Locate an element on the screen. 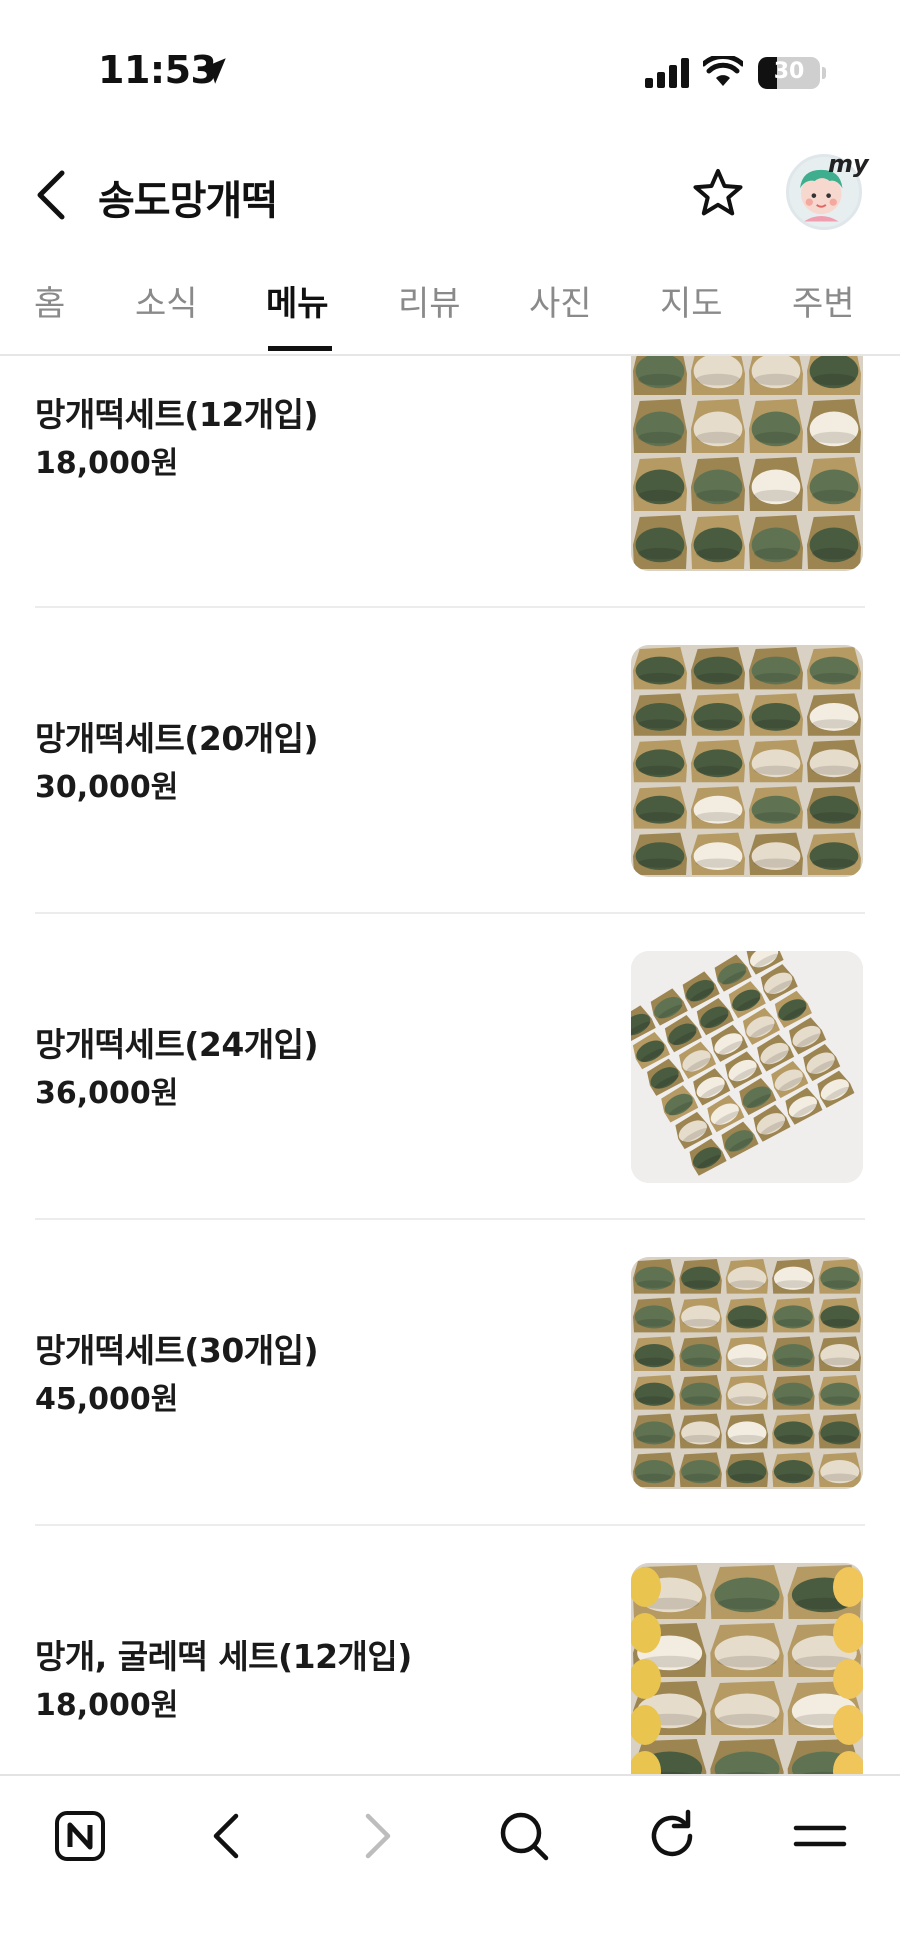 This screenshot has width=900, height=1957. menu-item-name: 망개떡세트(30개입) is located at coordinates (177, 1350).